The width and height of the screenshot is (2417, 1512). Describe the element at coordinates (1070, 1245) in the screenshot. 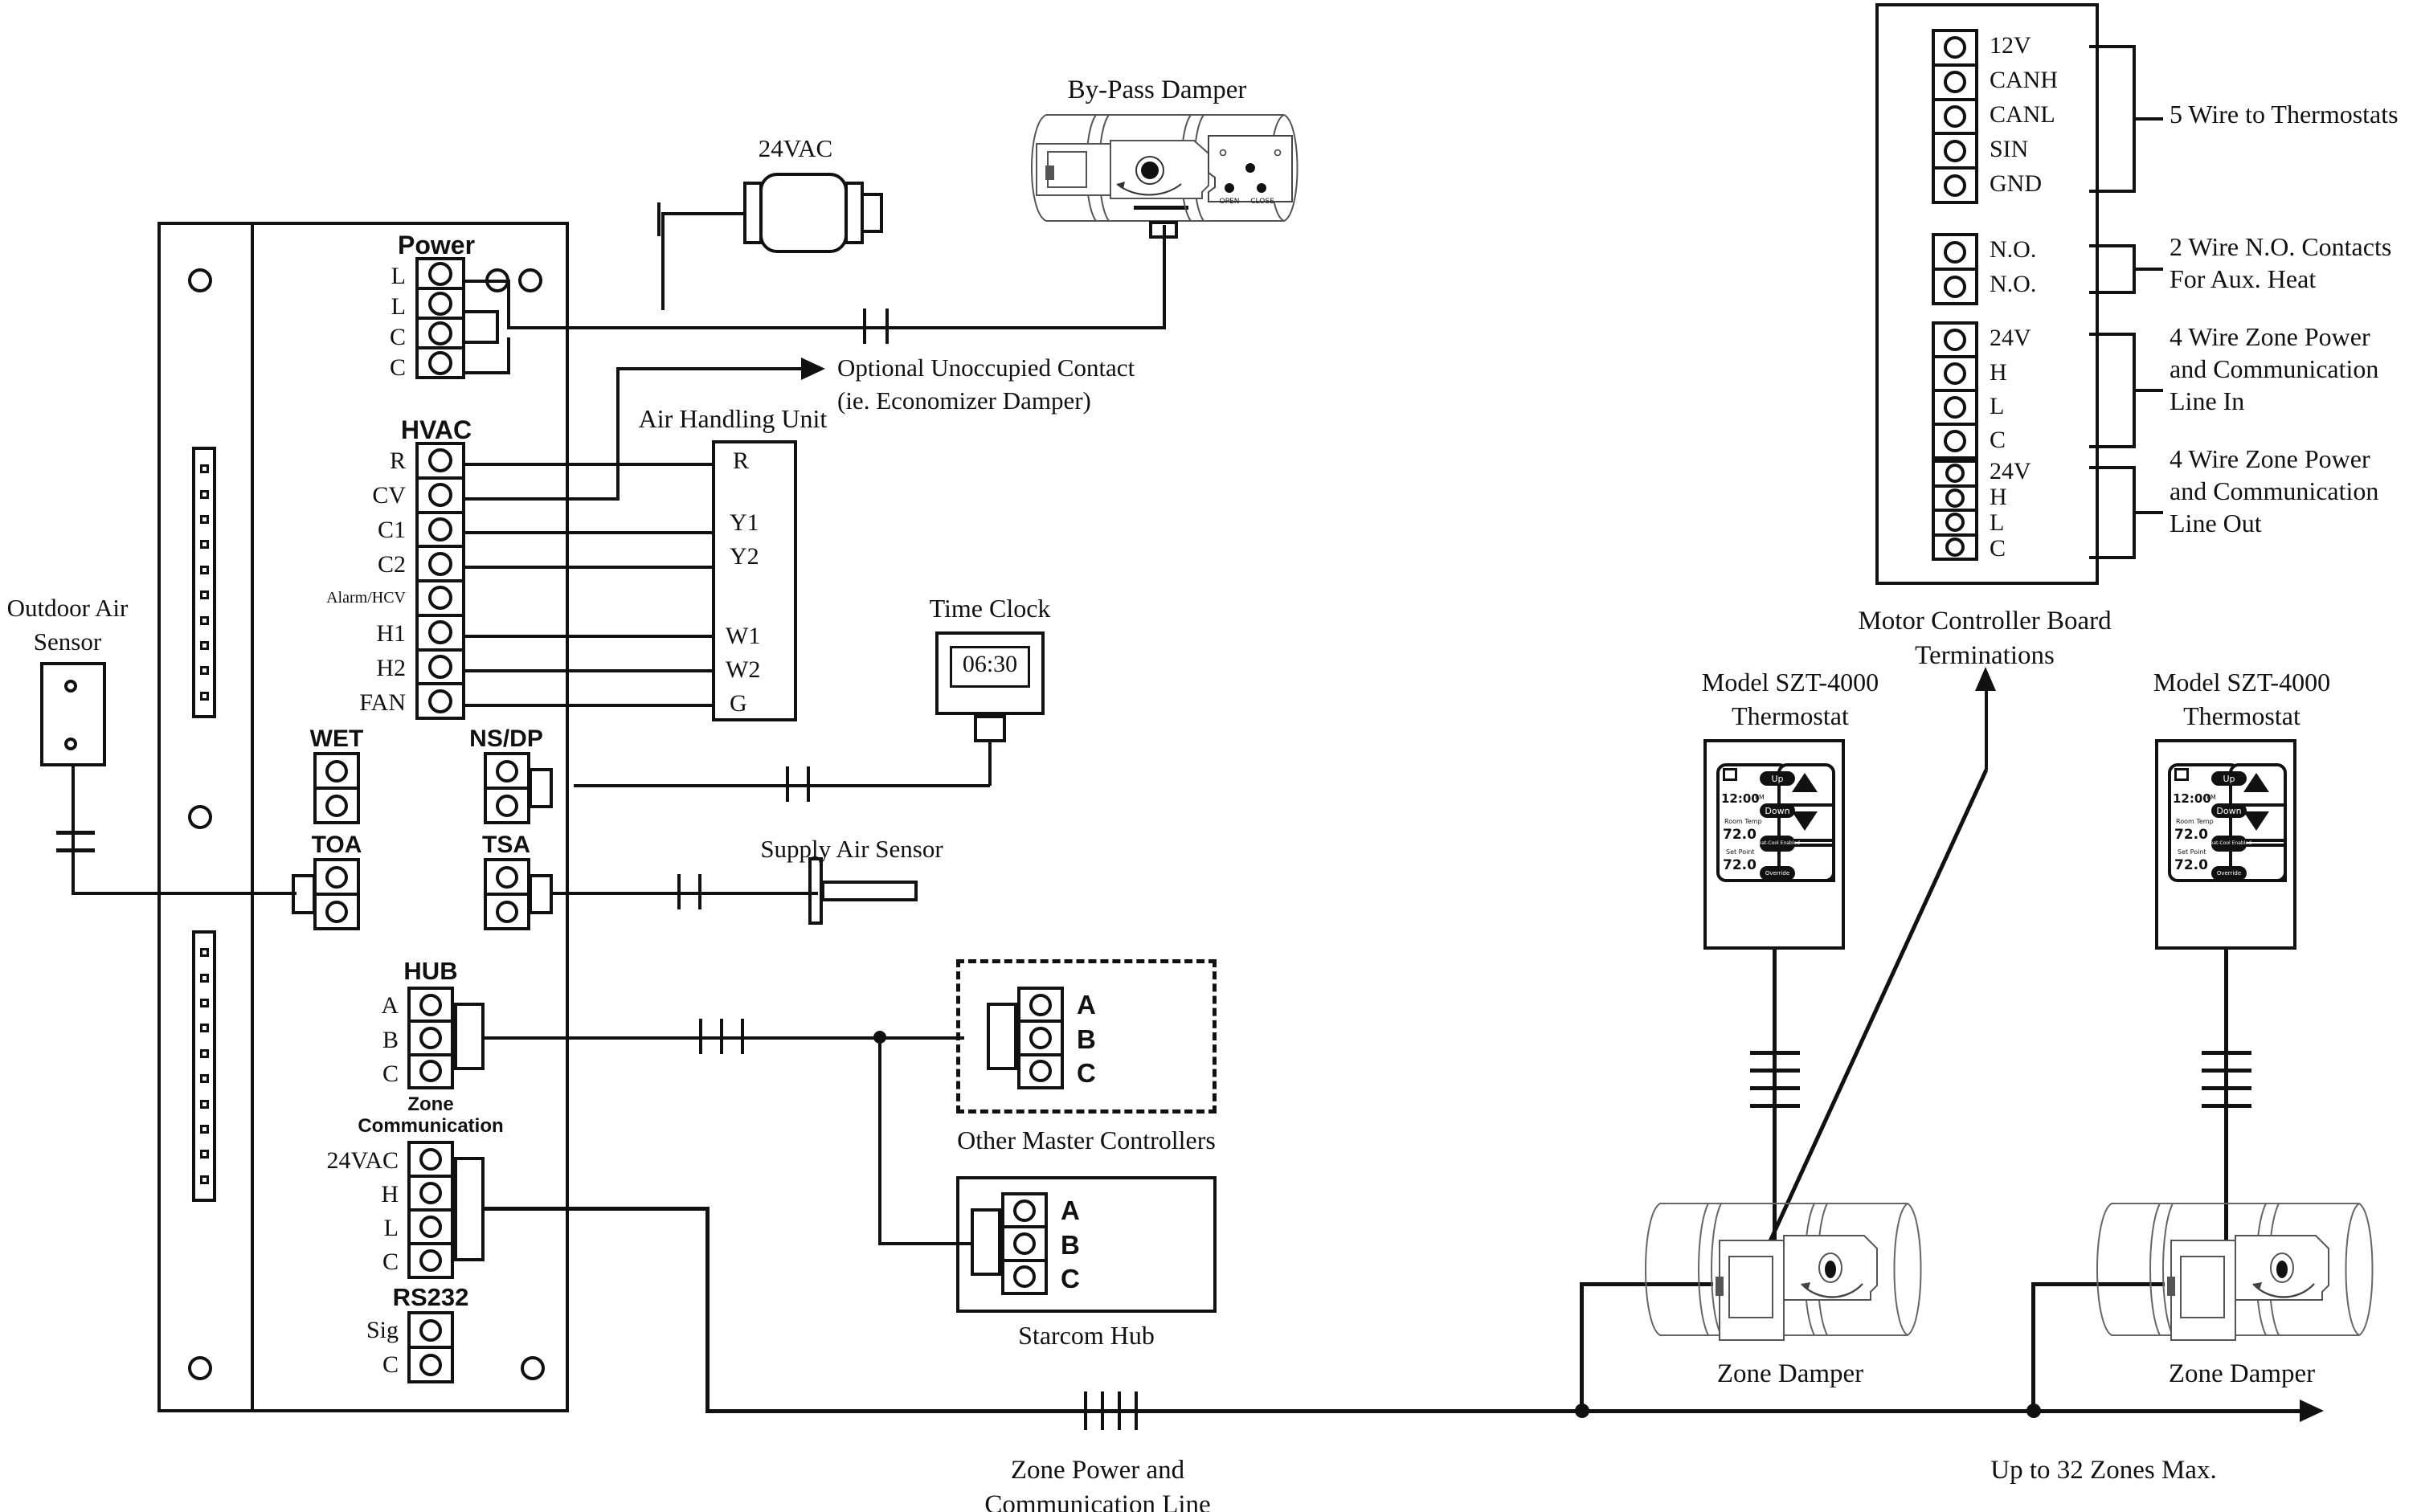

I see `starcom-pin-label: B` at that location.